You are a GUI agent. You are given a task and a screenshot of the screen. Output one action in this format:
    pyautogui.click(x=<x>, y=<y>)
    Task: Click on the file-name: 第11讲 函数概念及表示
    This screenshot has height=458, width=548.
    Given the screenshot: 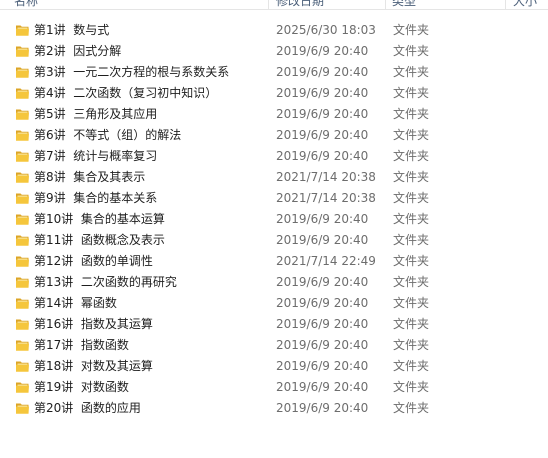 What is the action you would take?
    pyautogui.click(x=99, y=240)
    